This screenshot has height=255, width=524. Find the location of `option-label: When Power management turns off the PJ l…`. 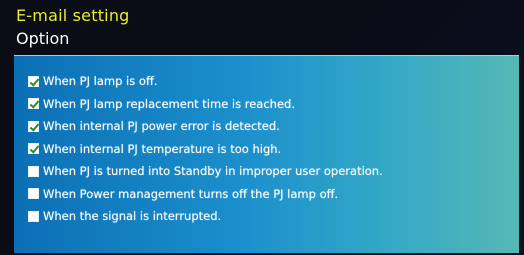

option-label: When Power management turns off the PJ l… is located at coordinates (191, 193).